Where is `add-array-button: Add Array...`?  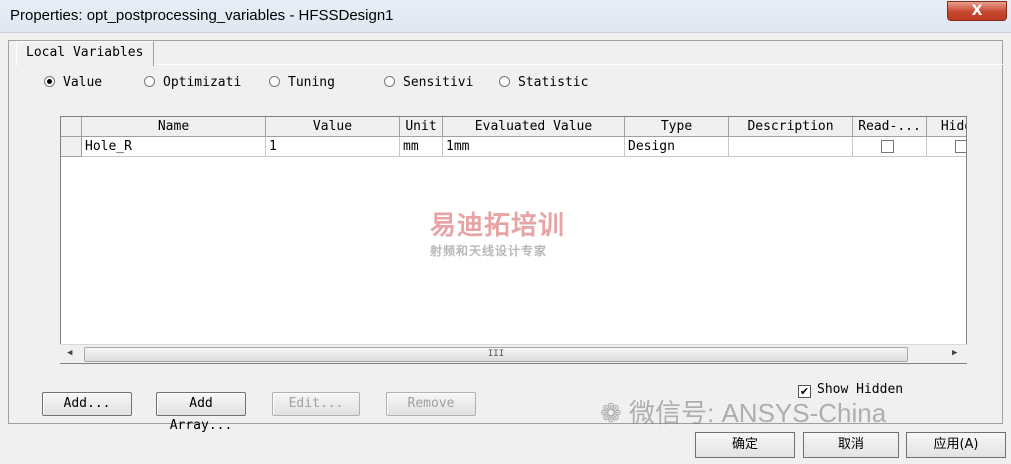 add-array-button: Add Array... is located at coordinates (201, 412).